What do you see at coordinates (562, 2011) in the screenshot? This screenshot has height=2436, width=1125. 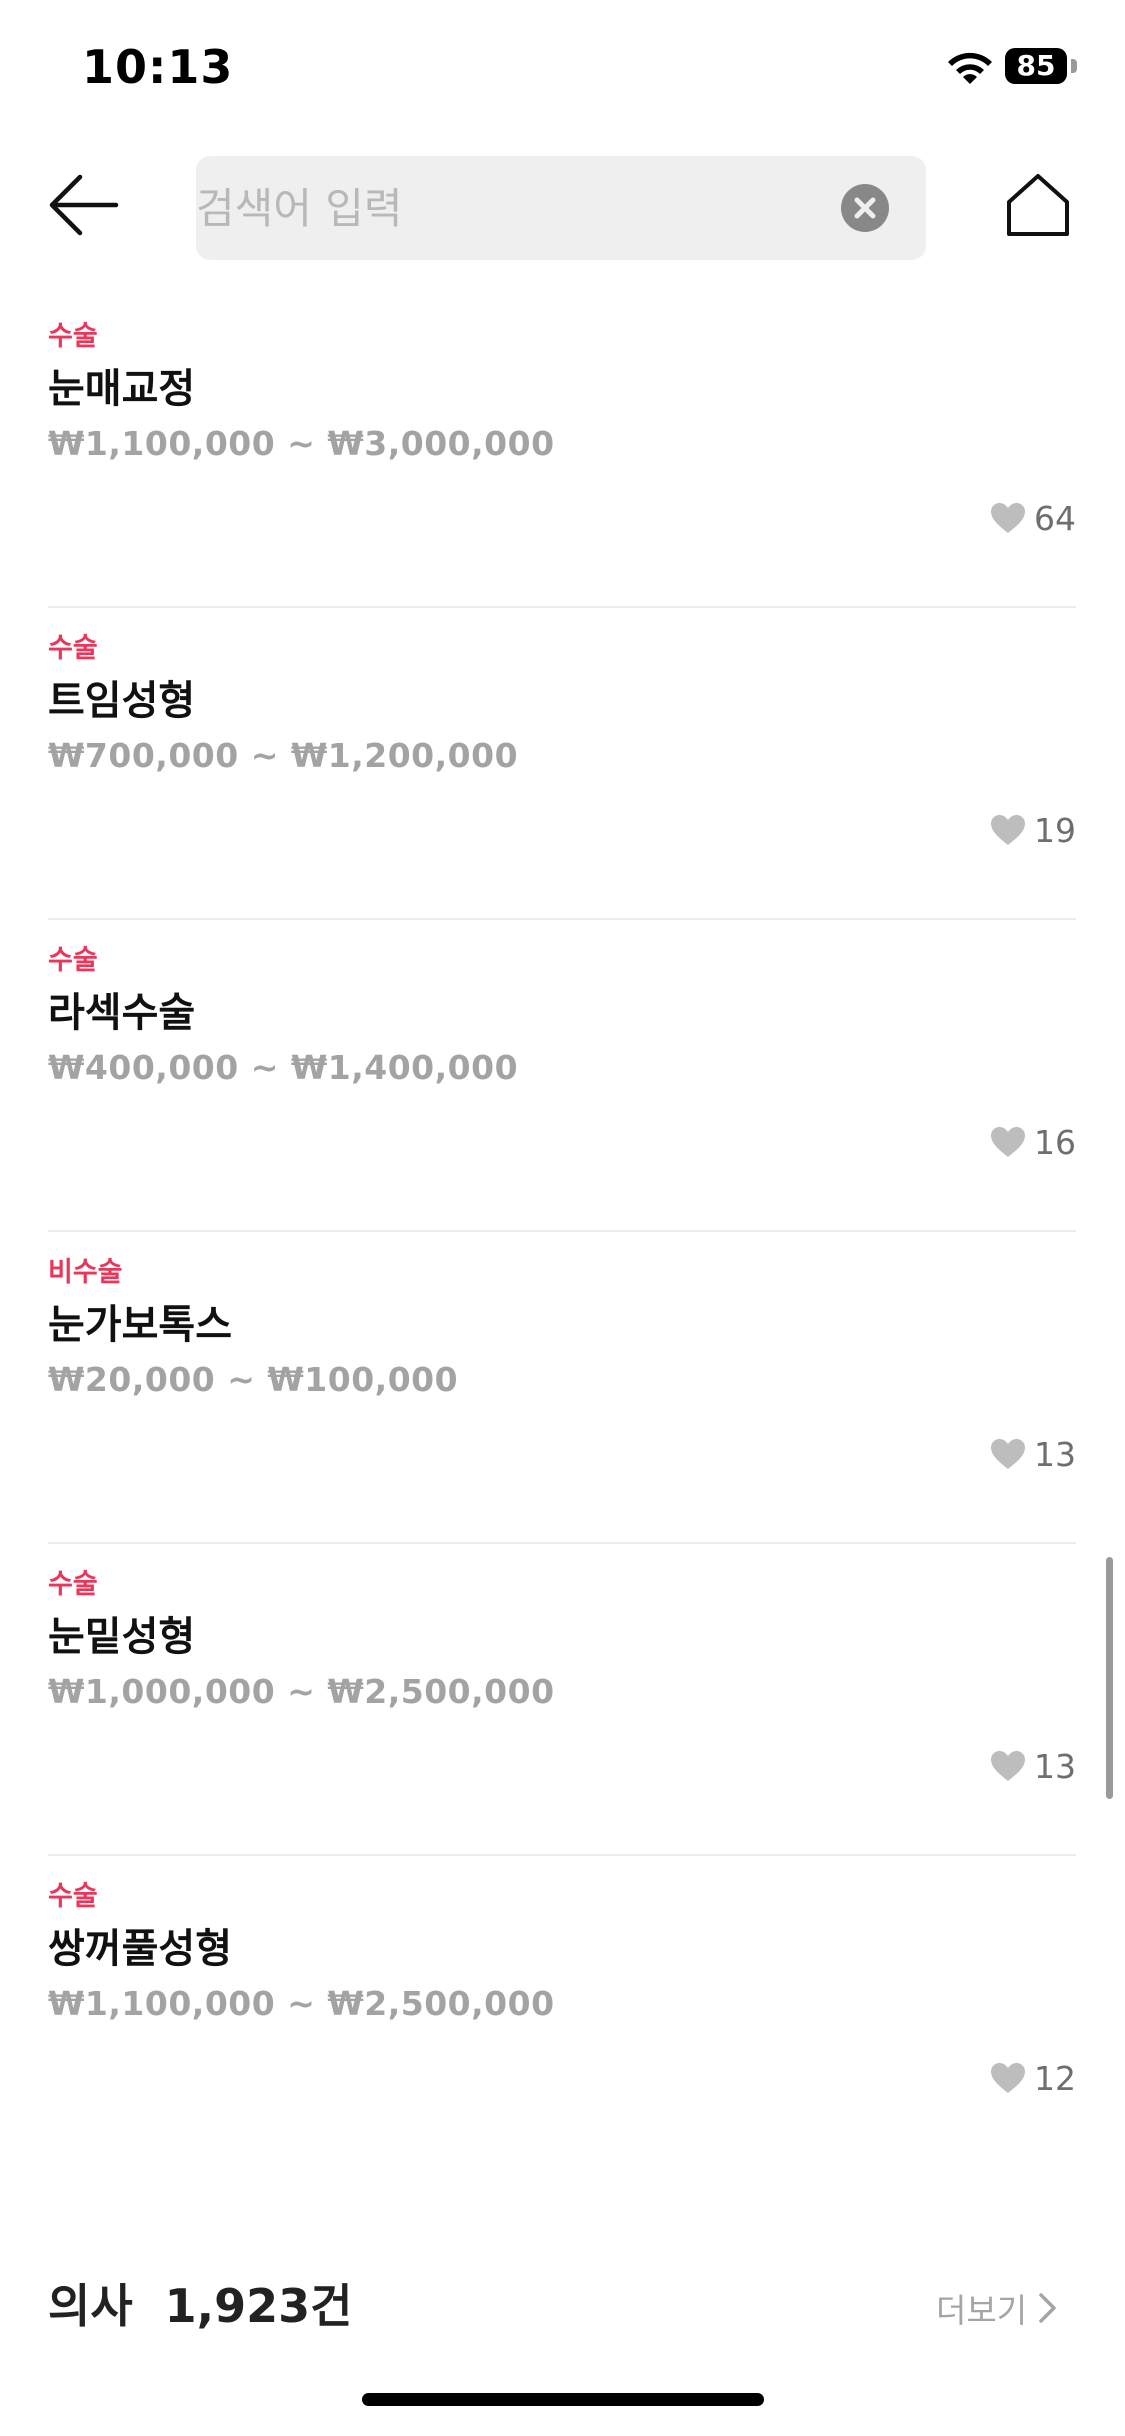 I see `procedure-item: 수술 쌍꺼풀성형 ₩1,100,000 ~ ₩2,500,000 12` at bounding box center [562, 2011].